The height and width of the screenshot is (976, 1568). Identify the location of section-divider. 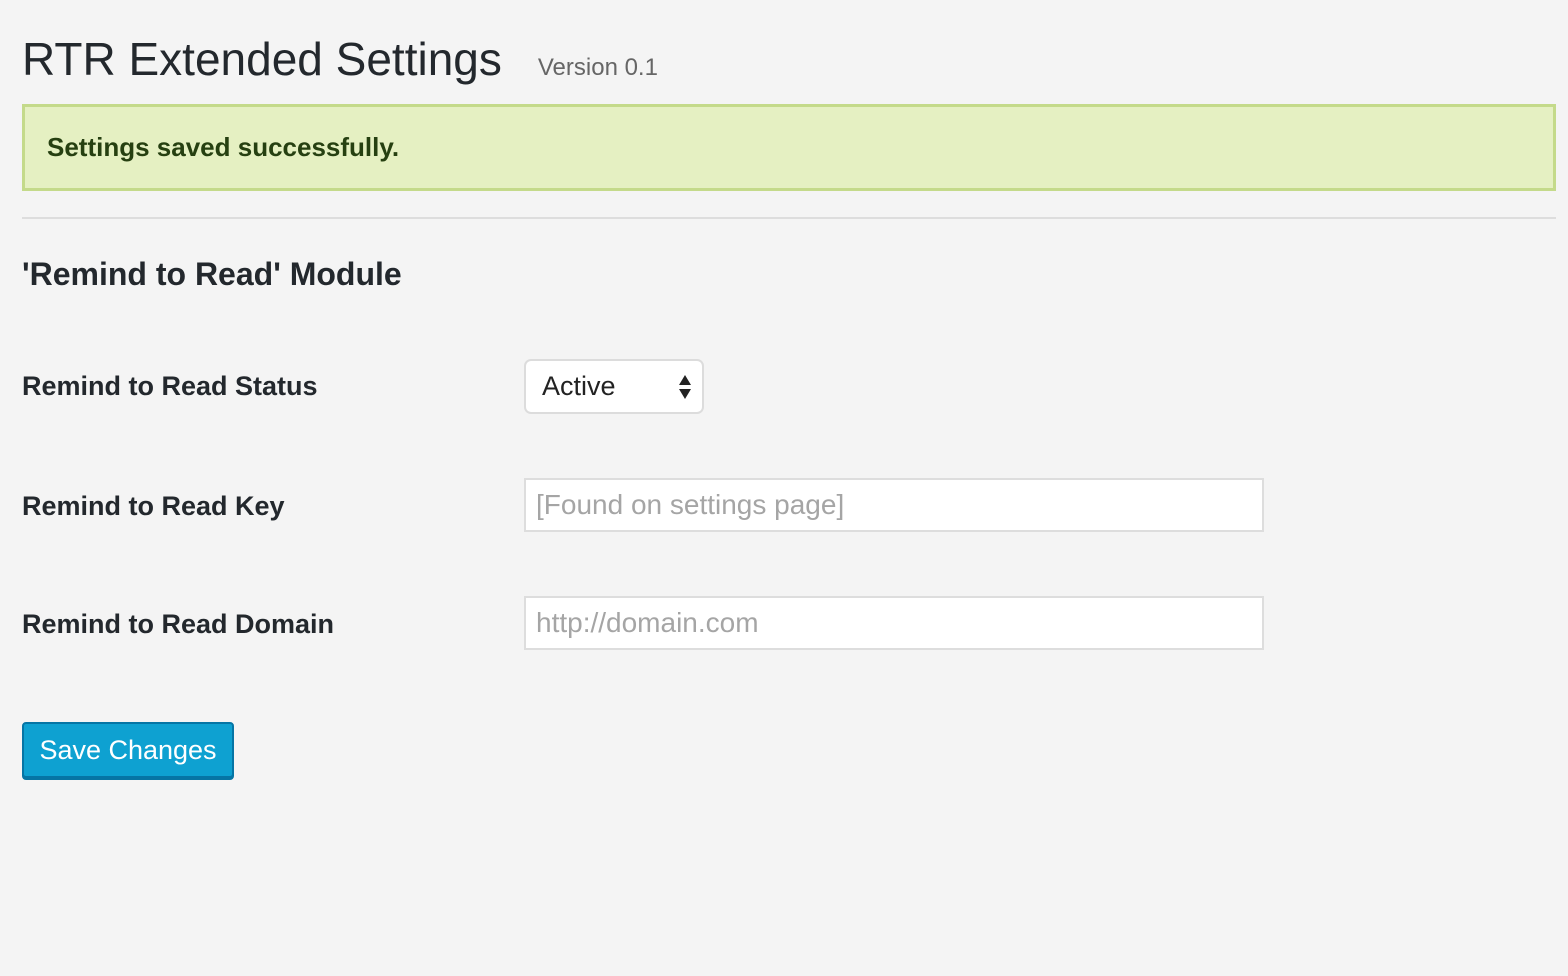
(789, 218).